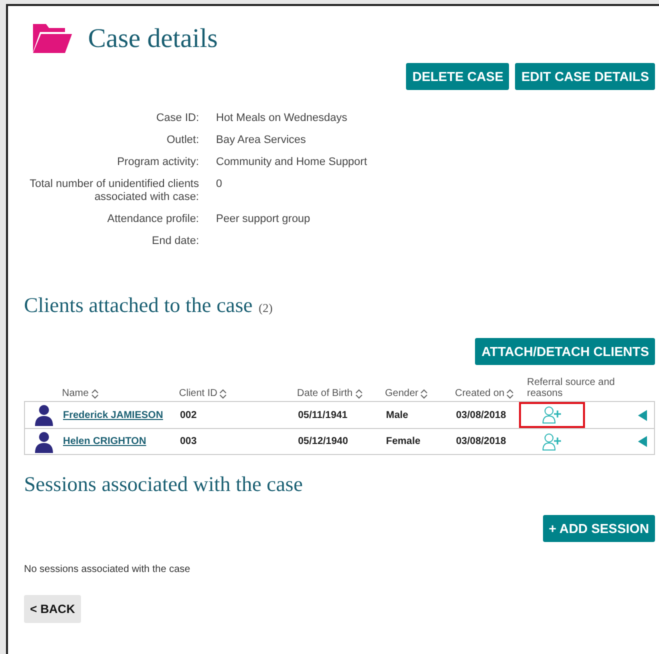 The height and width of the screenshot is (654, 659). I want to click on section-title: Sessions associated with the case, so click(164, 484).